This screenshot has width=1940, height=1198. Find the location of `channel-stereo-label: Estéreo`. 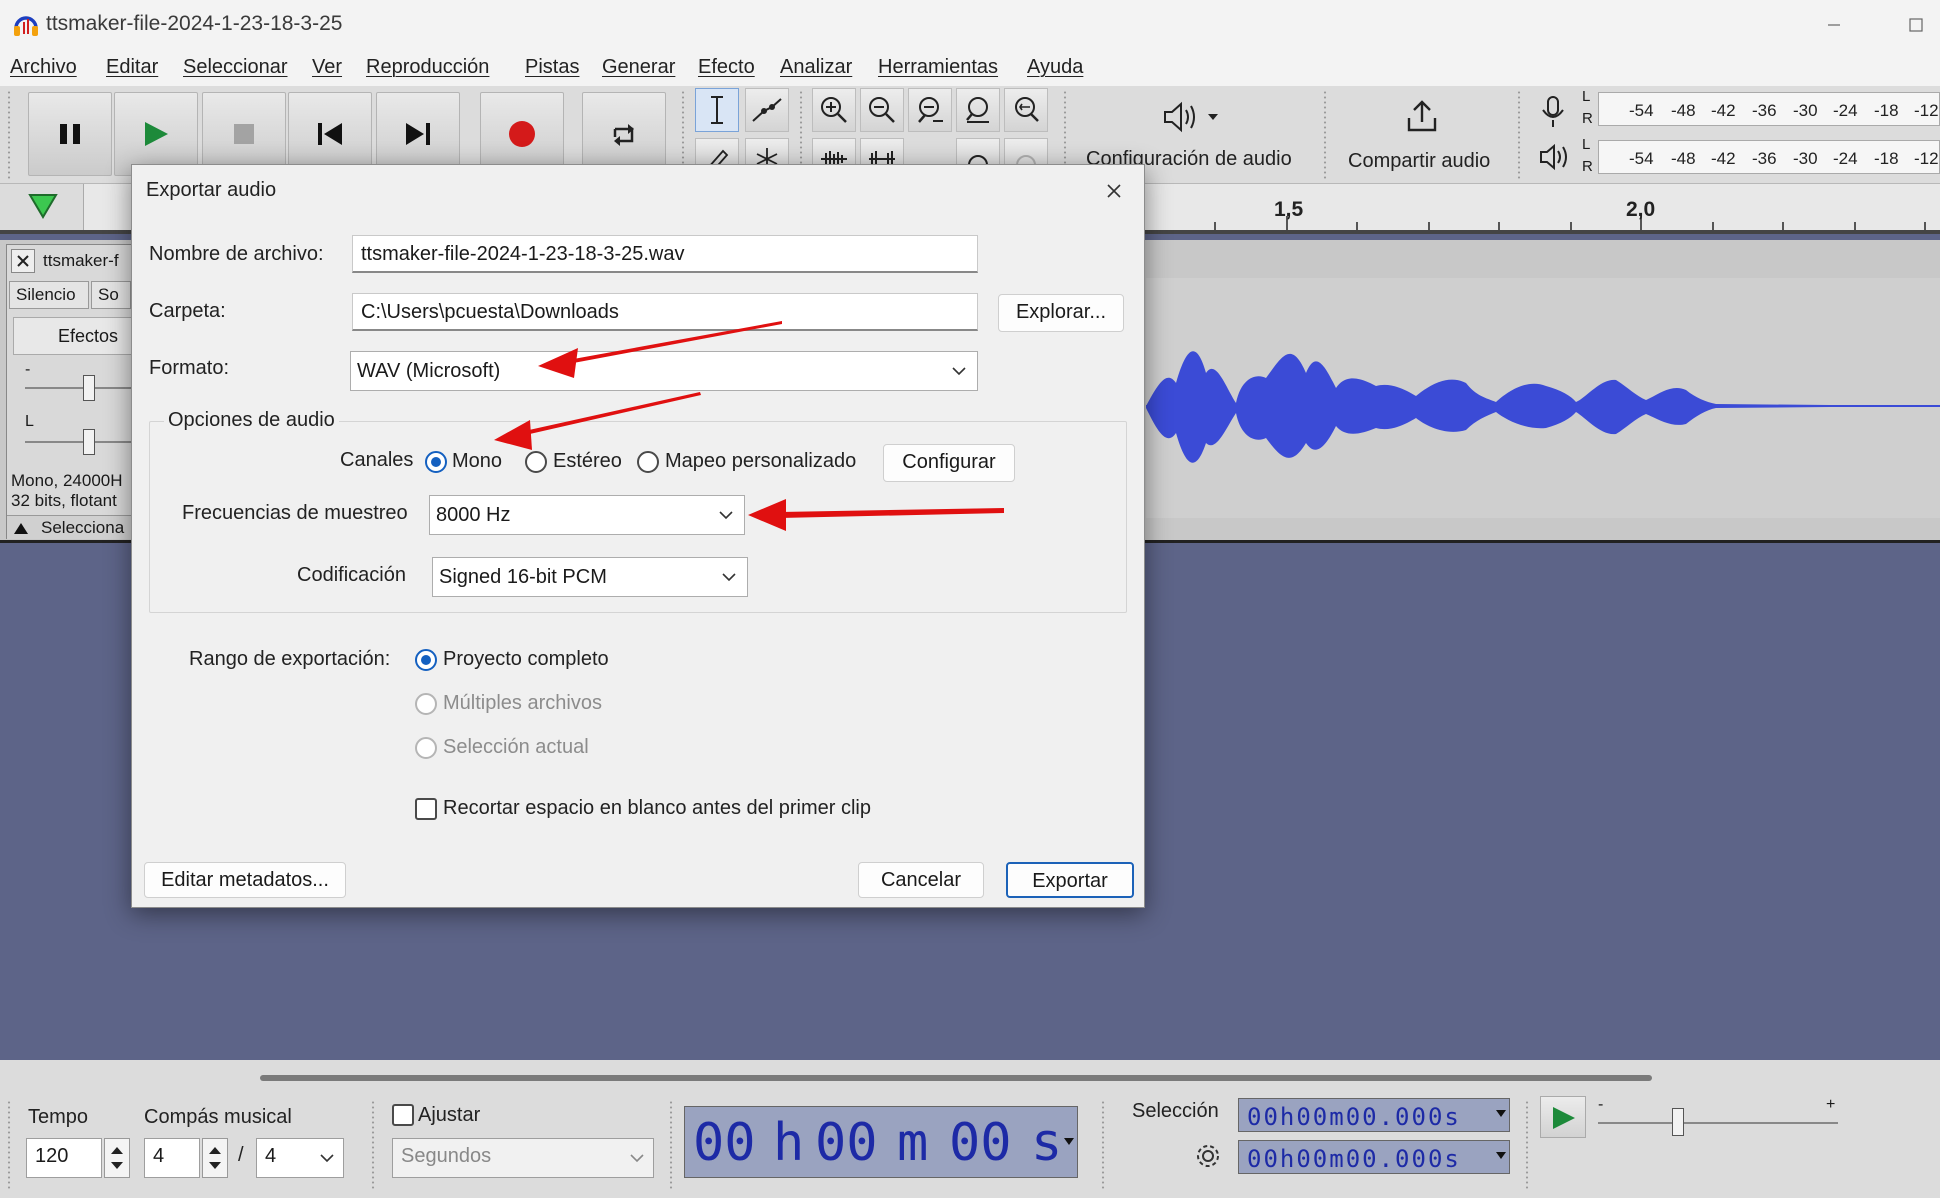

channel-stereo-label: Estéreo is located at coordinates (587, 461).